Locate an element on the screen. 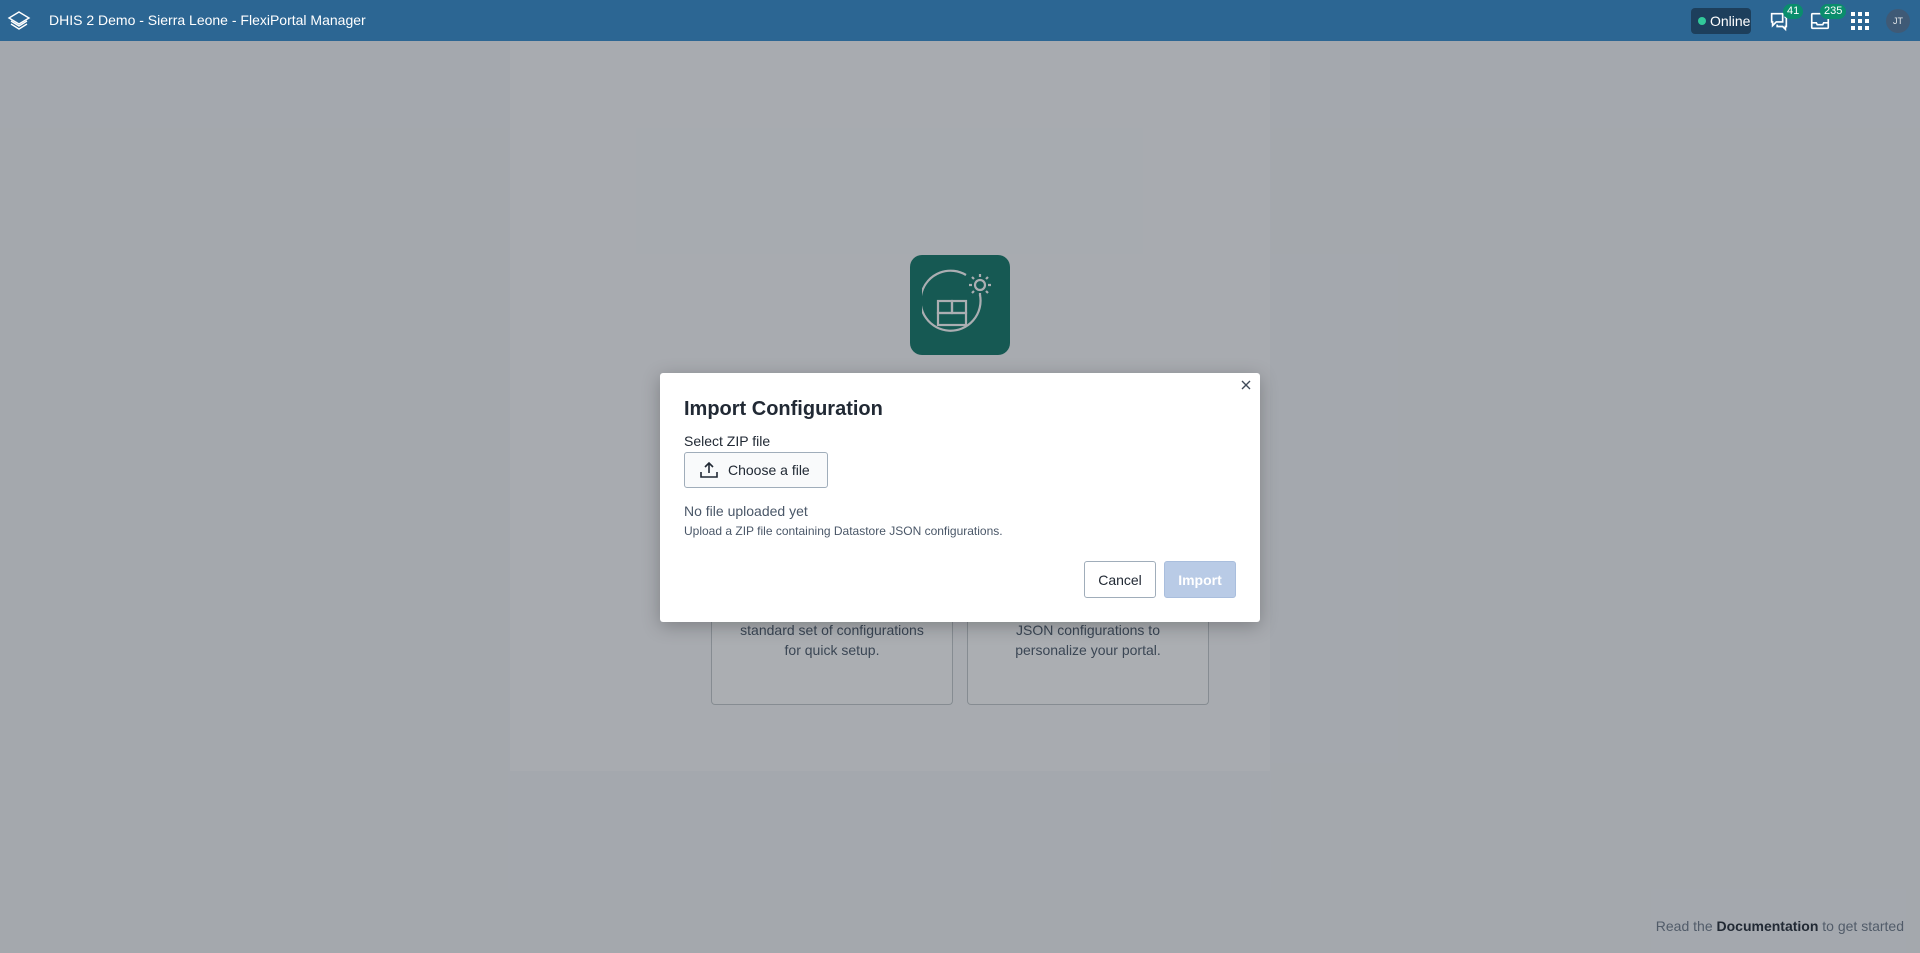  choose-file-button: Choose a file is located at coordinates (756, 470).